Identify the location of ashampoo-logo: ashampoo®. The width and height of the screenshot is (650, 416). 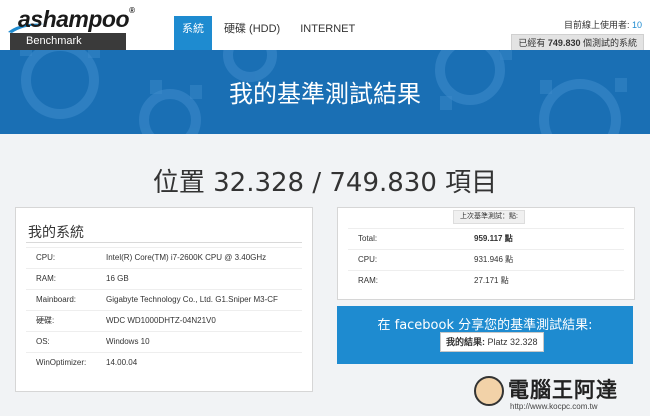
(76, 19).